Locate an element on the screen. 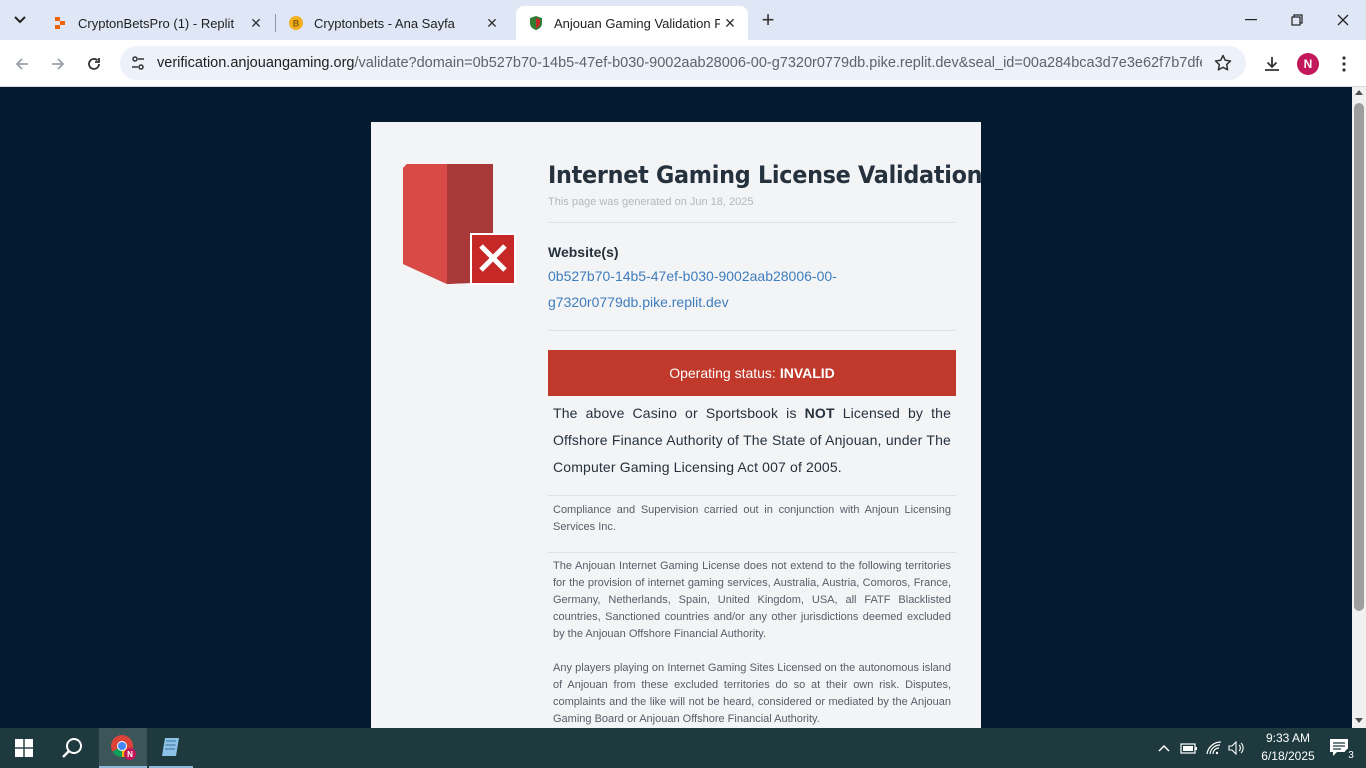  scroll-down-arrow is located at coordinates (1359, 720).